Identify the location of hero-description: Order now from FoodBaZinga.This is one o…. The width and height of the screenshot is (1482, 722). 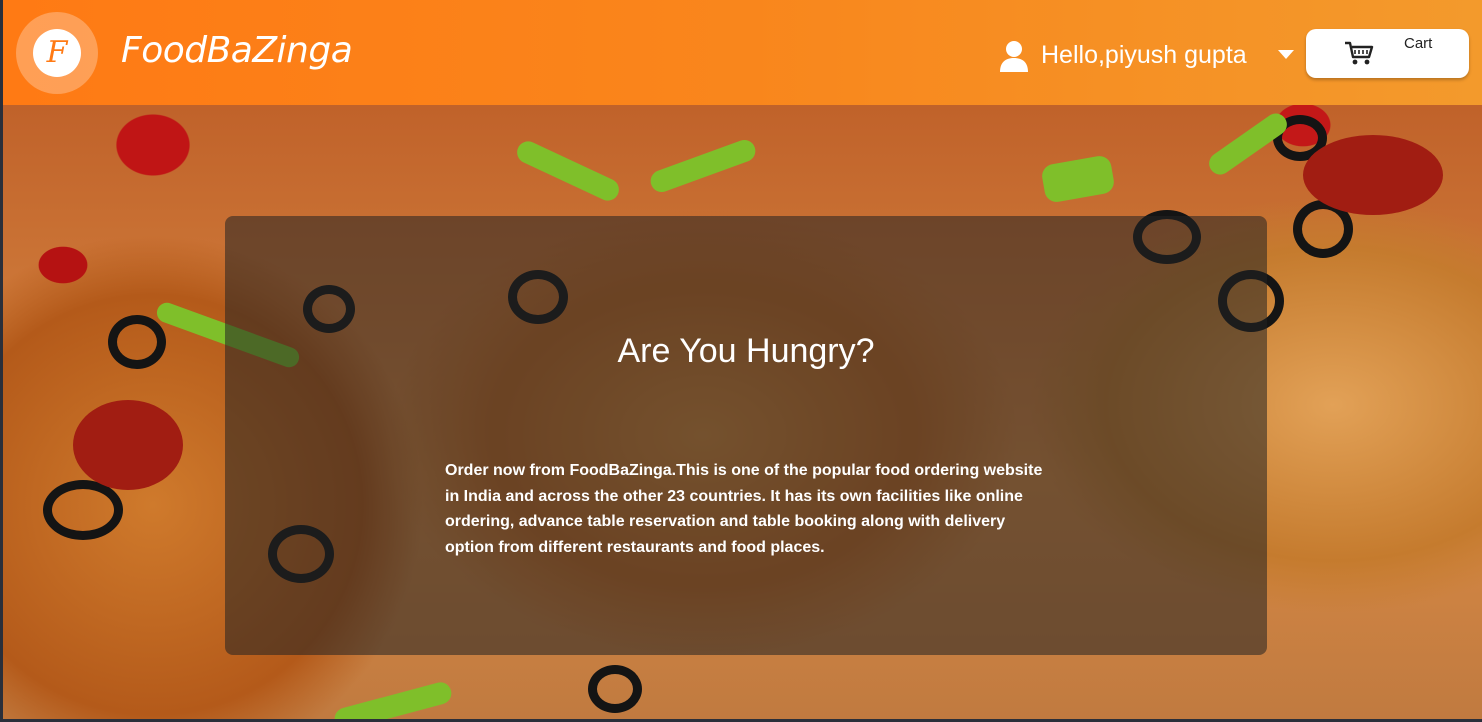
(744, 509).